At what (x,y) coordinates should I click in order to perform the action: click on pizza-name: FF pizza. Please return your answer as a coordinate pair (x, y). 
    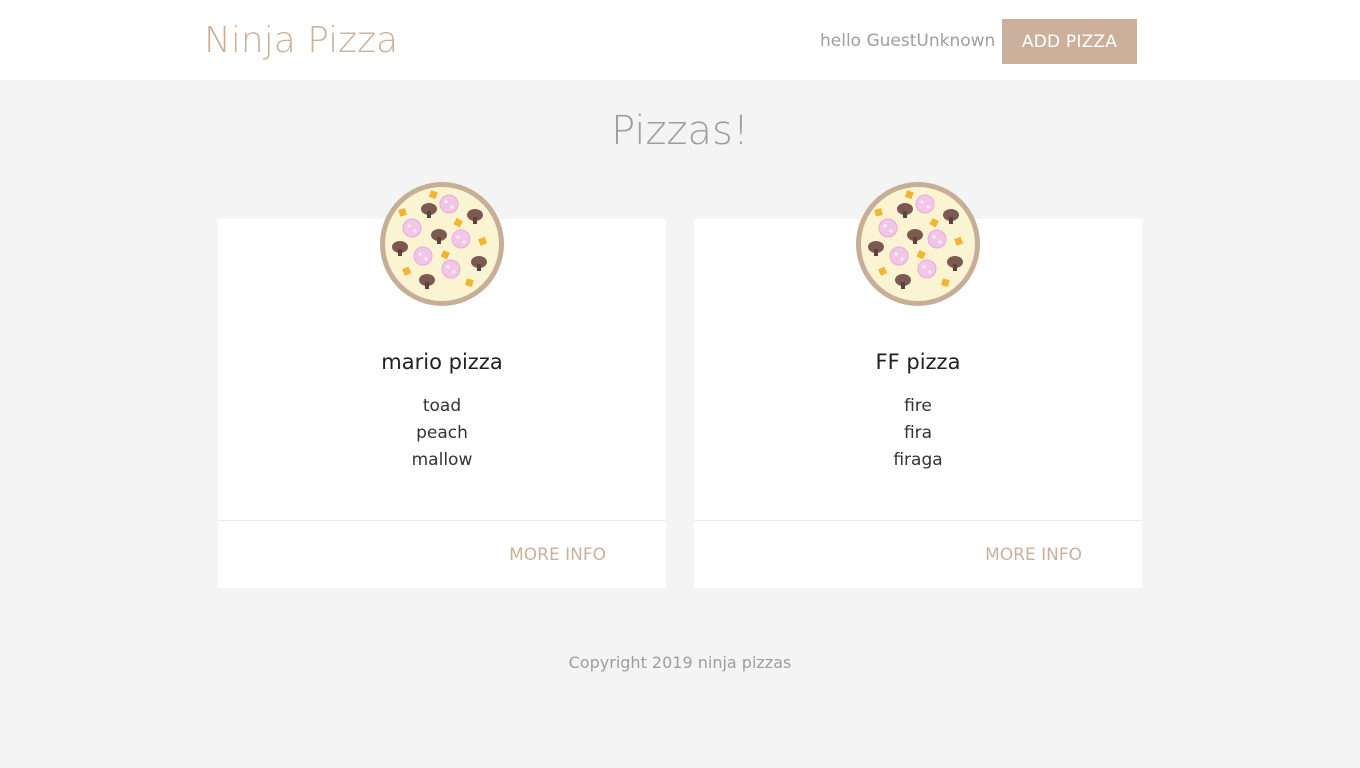
    Looking at the image, I should click on (918, 362).